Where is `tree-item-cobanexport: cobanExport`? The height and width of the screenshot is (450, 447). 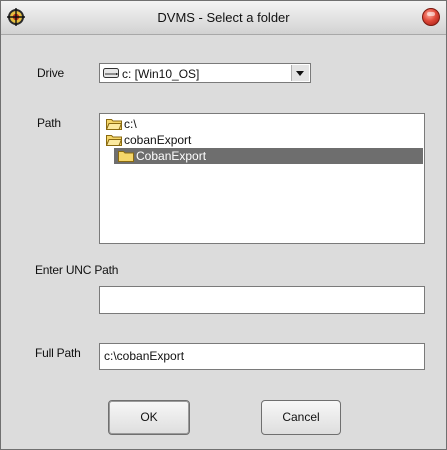 tree-item-cobanexport: cobanExport is located at coordinates (162, 140).